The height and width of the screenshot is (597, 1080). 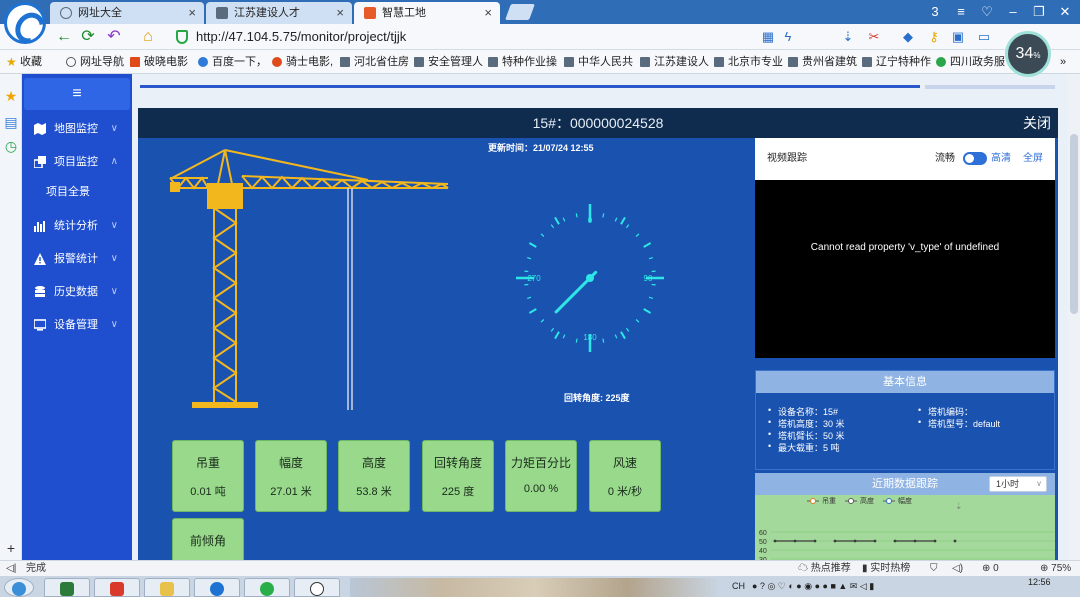 I want to click on input-language: CH, so click(x=738, y=586).